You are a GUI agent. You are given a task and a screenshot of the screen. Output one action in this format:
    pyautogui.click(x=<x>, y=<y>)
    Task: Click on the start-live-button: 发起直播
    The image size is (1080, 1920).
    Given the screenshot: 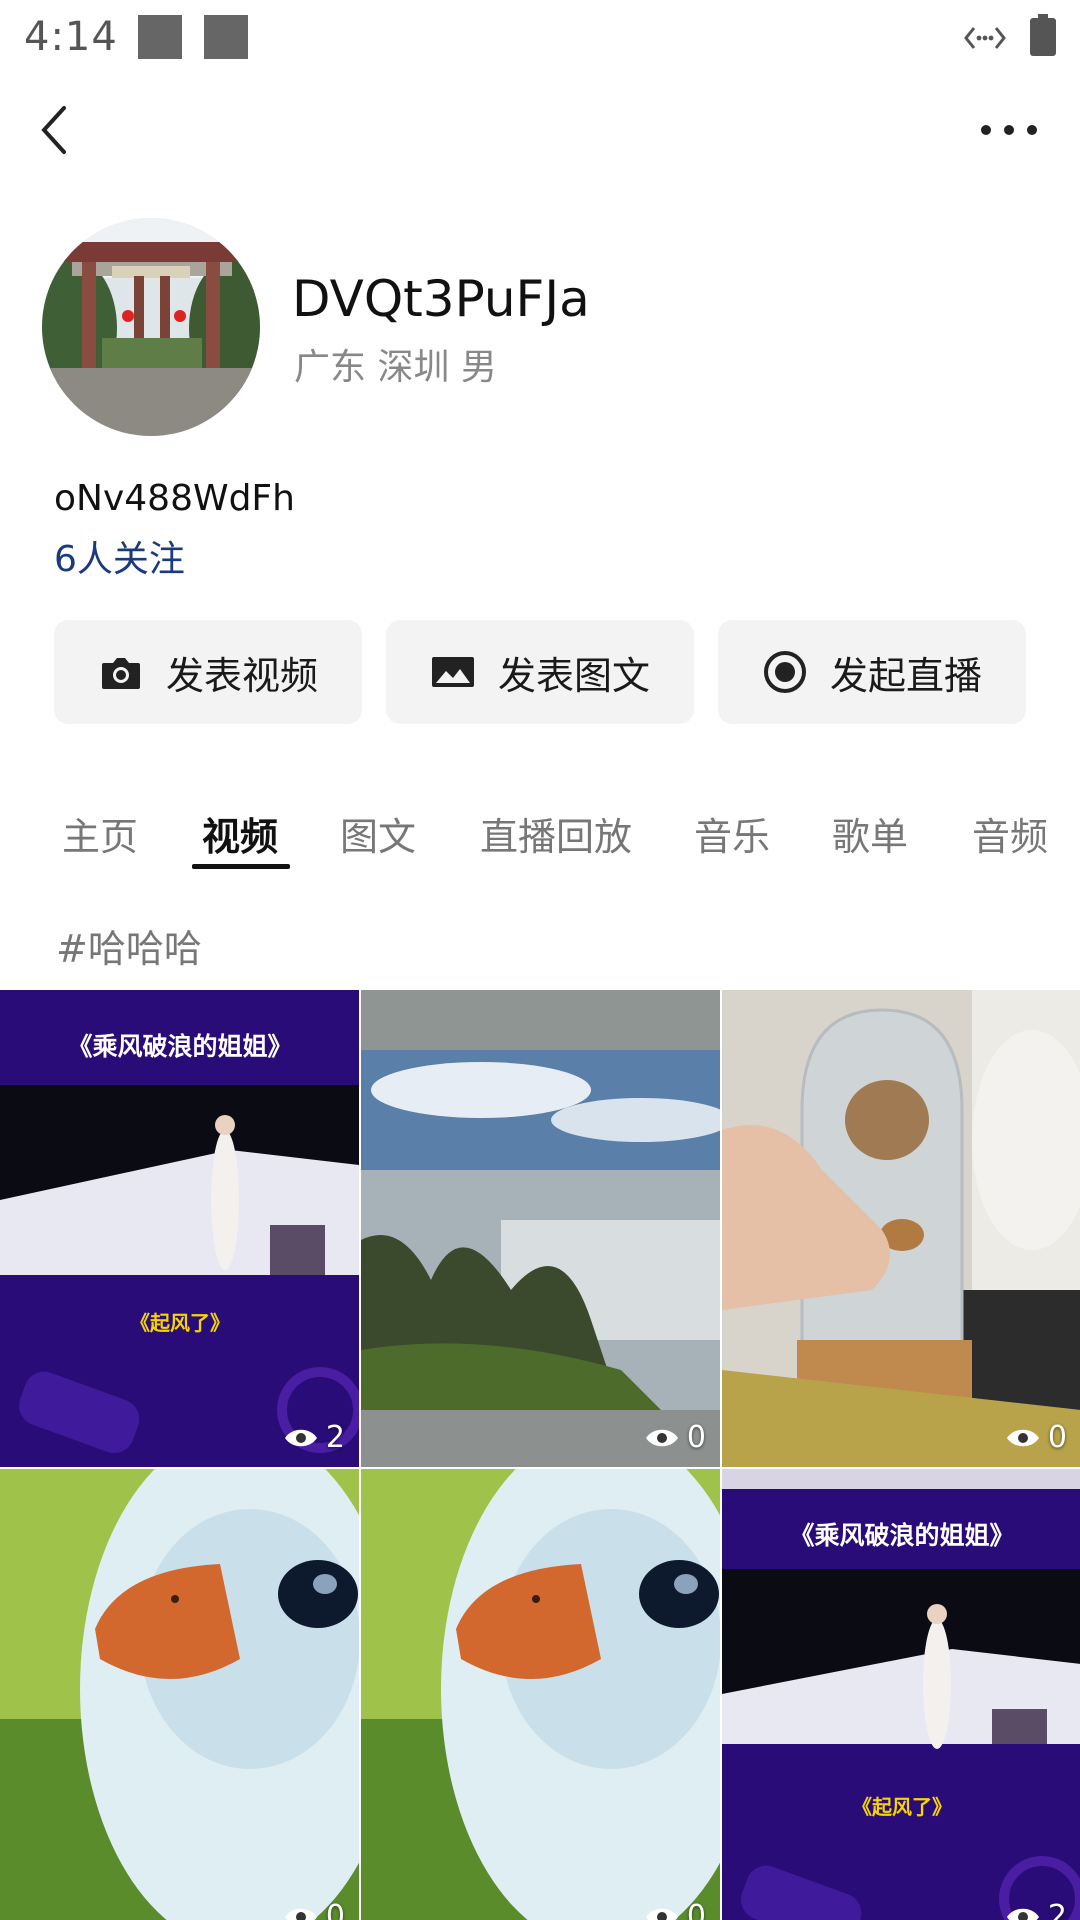 What is the action you would take?
    pyautogui.click(x=872, y=672)
    